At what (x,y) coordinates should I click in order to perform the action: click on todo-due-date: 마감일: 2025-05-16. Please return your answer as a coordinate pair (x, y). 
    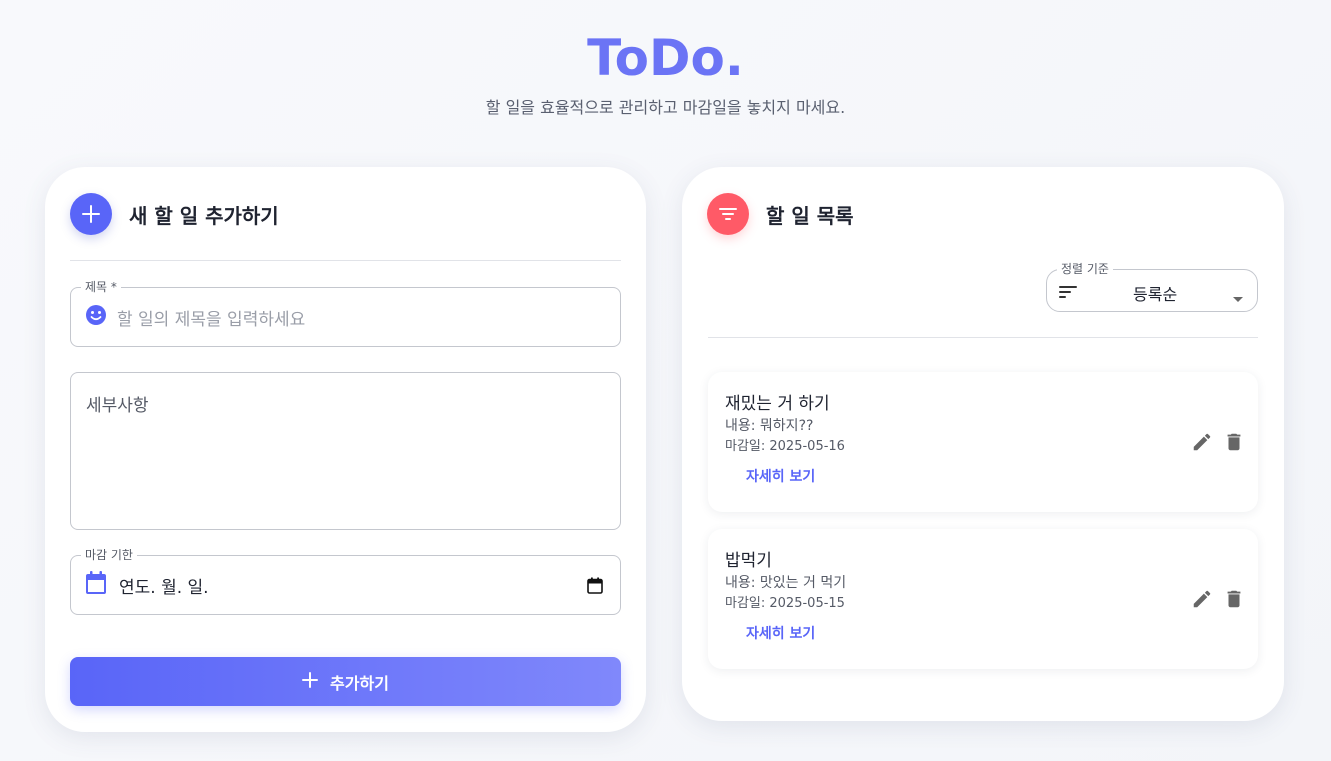
    Looking at the image, I should click on (785, 446).